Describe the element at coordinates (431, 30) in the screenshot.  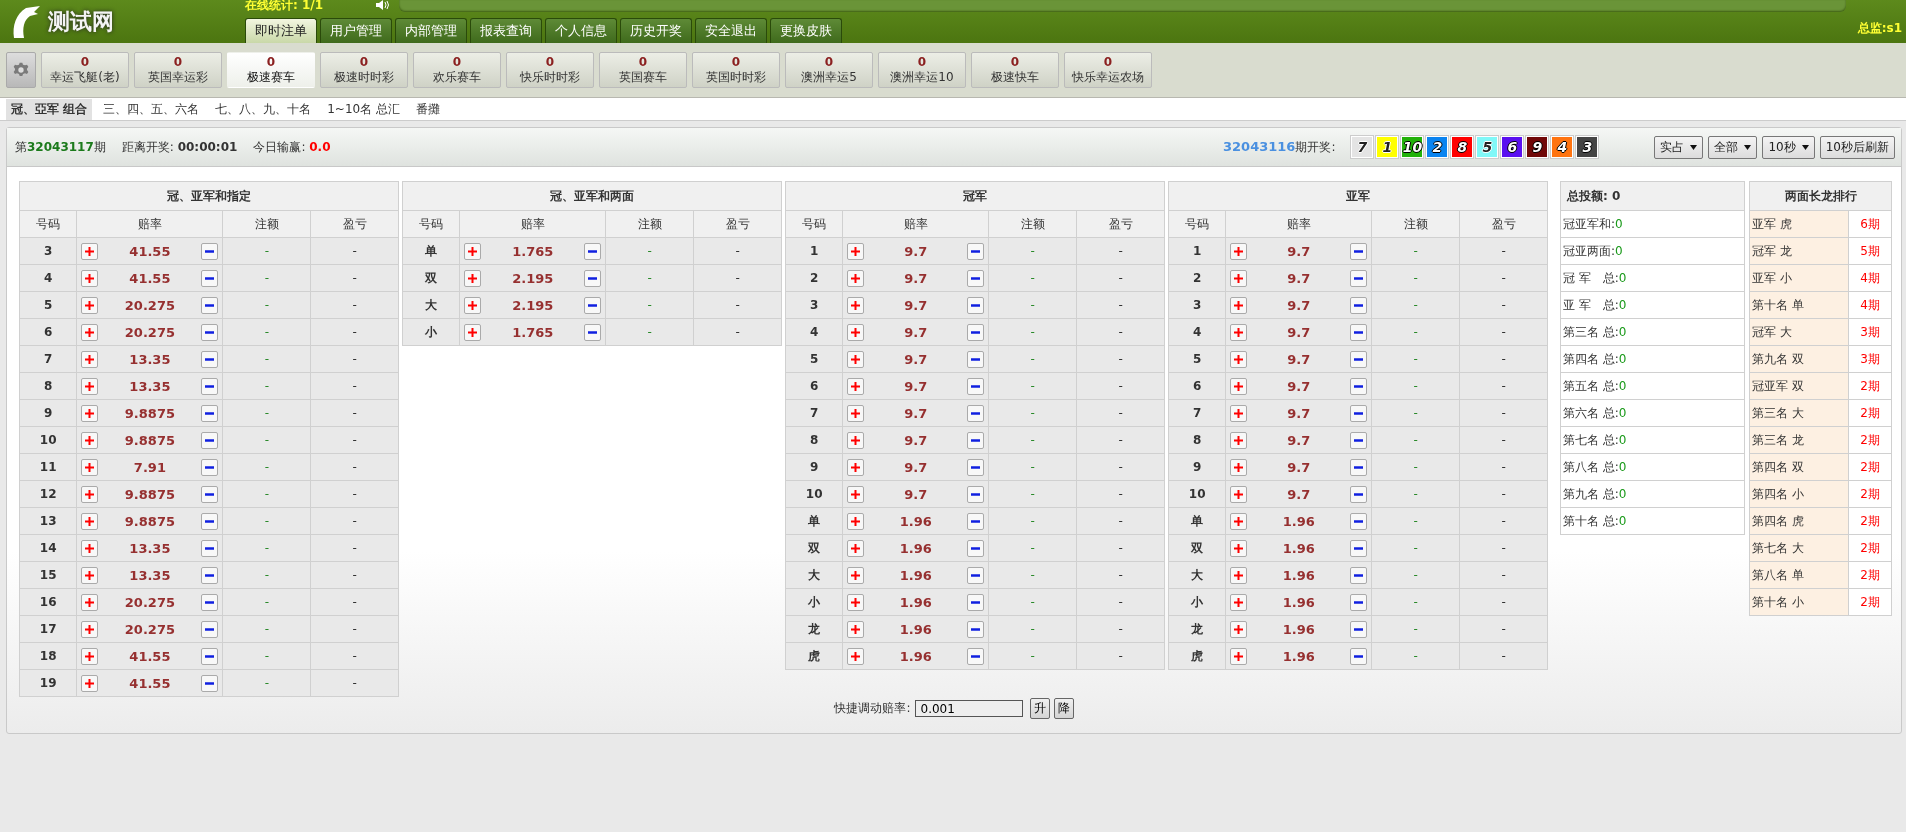
I see `nav-tab: 内部管理` at that location.